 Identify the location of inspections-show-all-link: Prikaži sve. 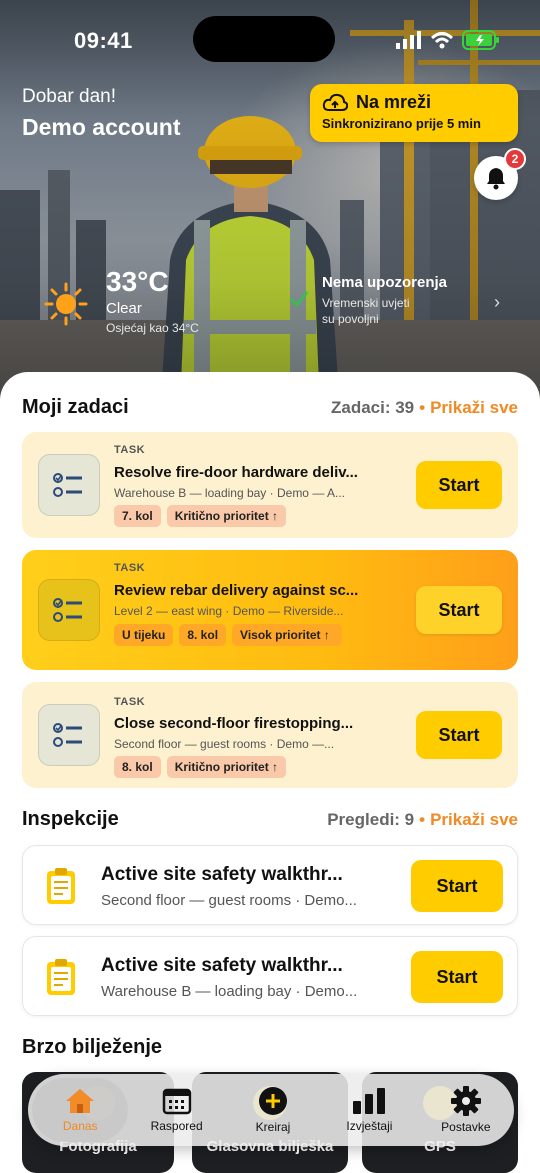
(474, 819).